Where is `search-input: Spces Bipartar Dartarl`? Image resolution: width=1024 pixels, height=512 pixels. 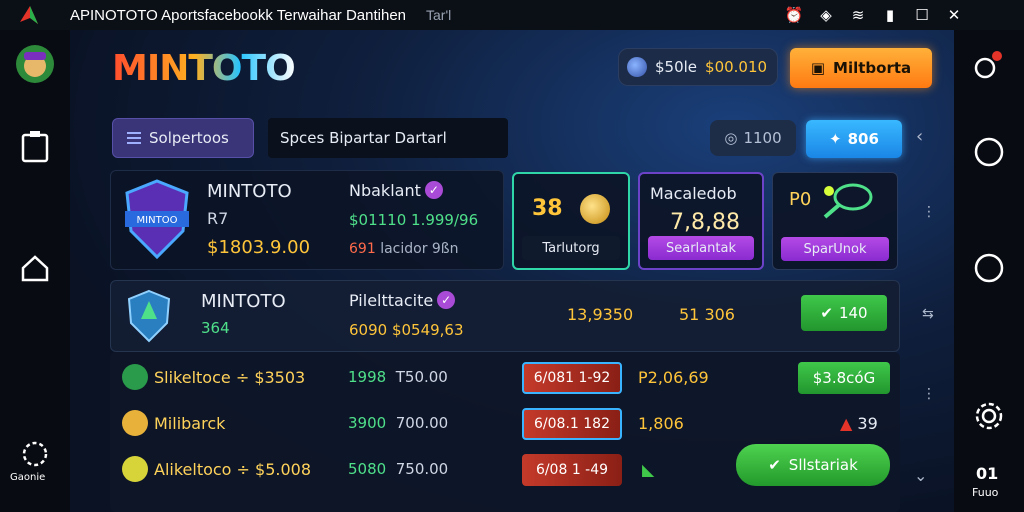
search-input: Spces Bipartar Dartarl is located at coordinates (388, 138).